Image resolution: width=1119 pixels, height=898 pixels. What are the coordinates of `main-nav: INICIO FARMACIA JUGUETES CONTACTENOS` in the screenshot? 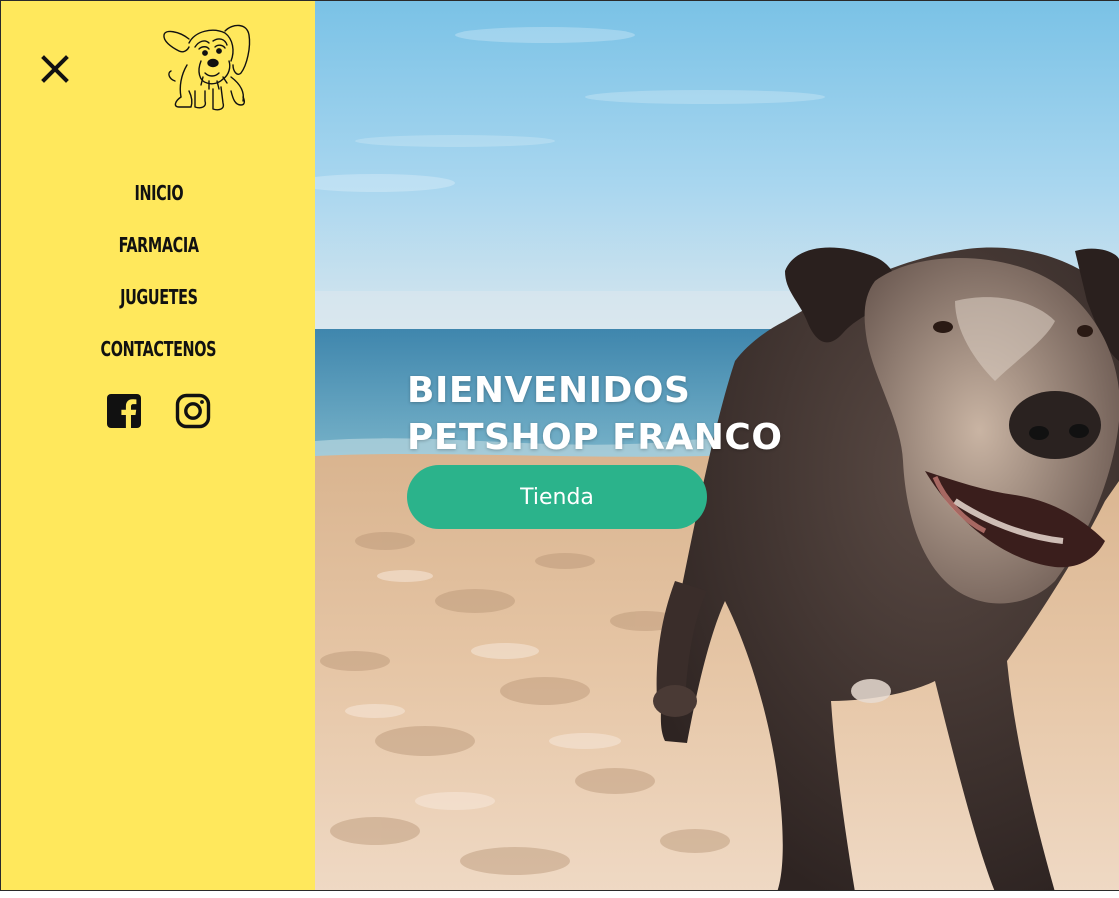 It's located at (158, 281).